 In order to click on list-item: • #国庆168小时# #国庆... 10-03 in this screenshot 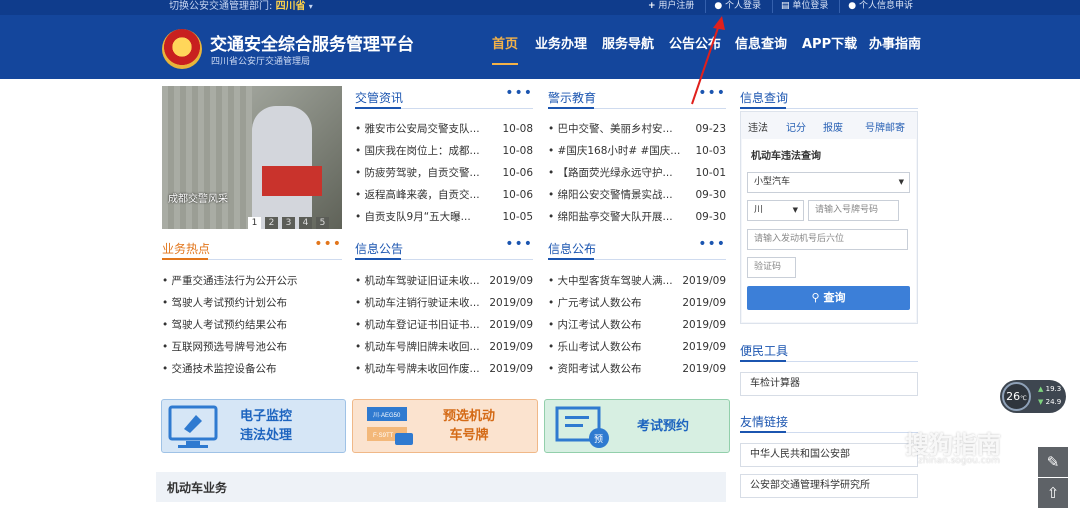, I will do `click(637, 151)`.